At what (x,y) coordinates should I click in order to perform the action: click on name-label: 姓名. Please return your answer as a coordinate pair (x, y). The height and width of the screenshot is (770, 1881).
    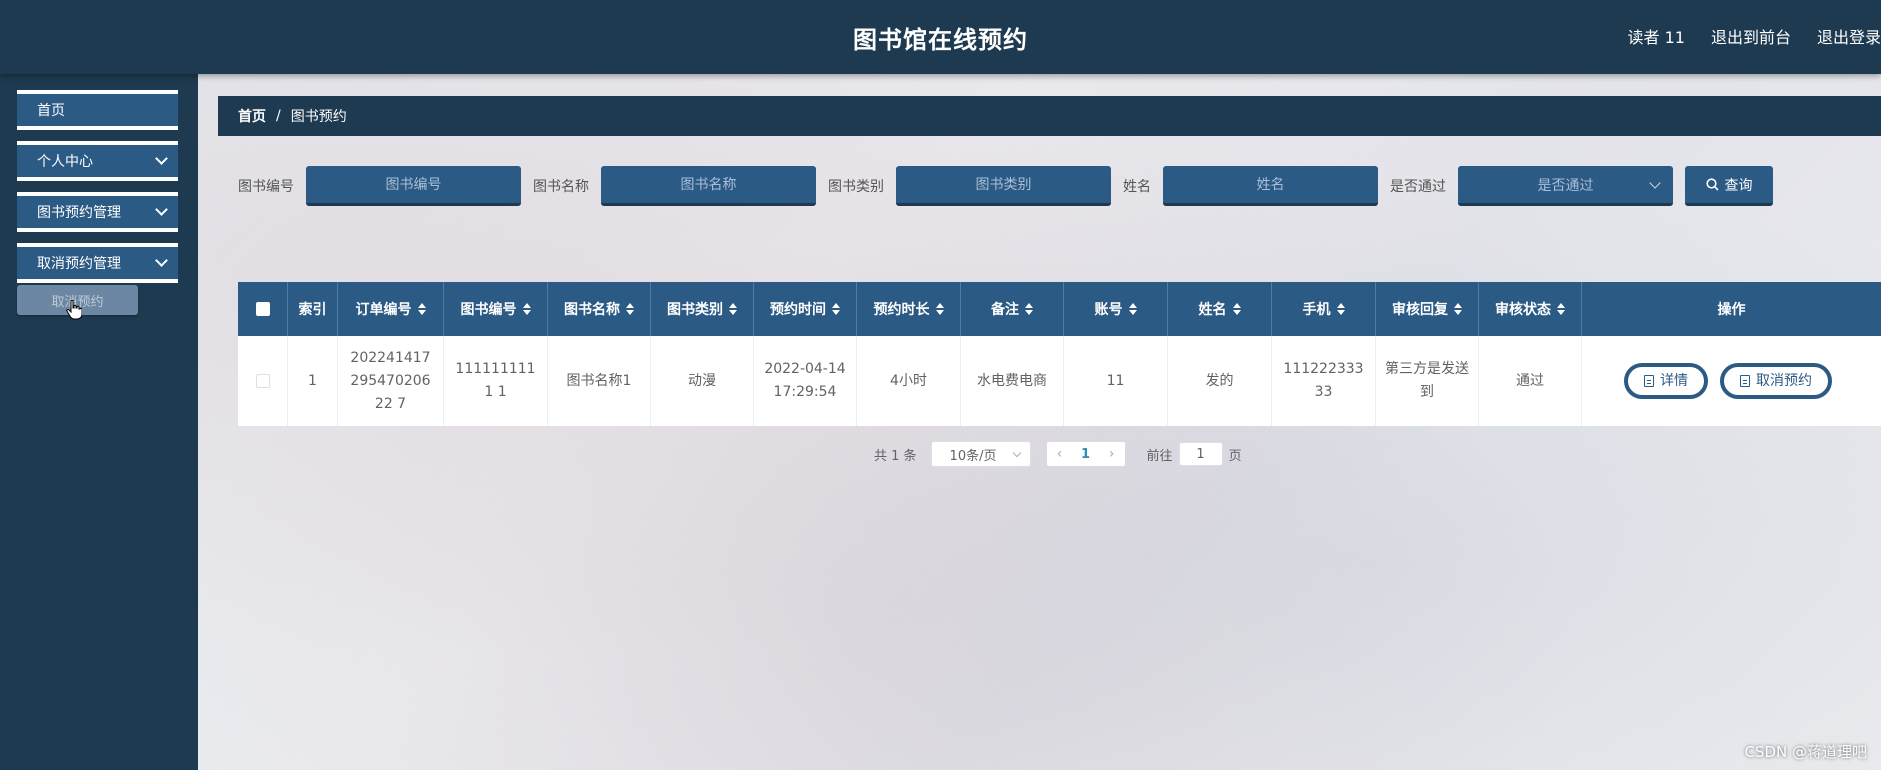
    Looking at the image, I should click on (1137, 187).